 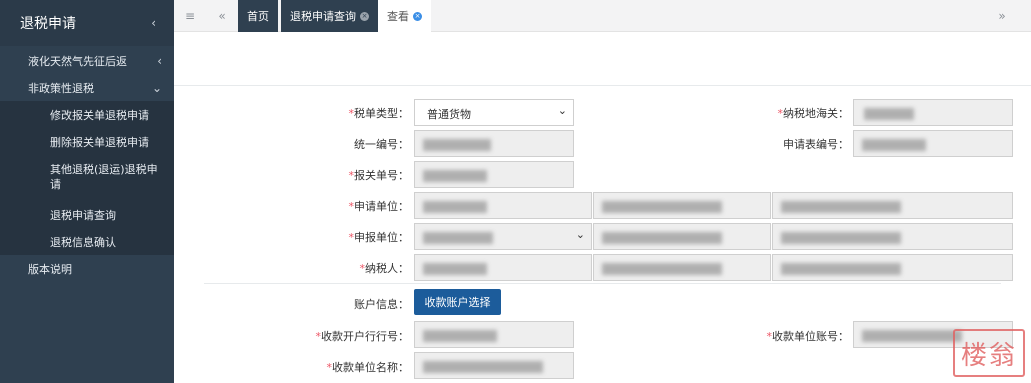 What do you see at coordinates (503, 205) in the screenshot?
I see `applicant-code-field` at bounding box center [503, 205].